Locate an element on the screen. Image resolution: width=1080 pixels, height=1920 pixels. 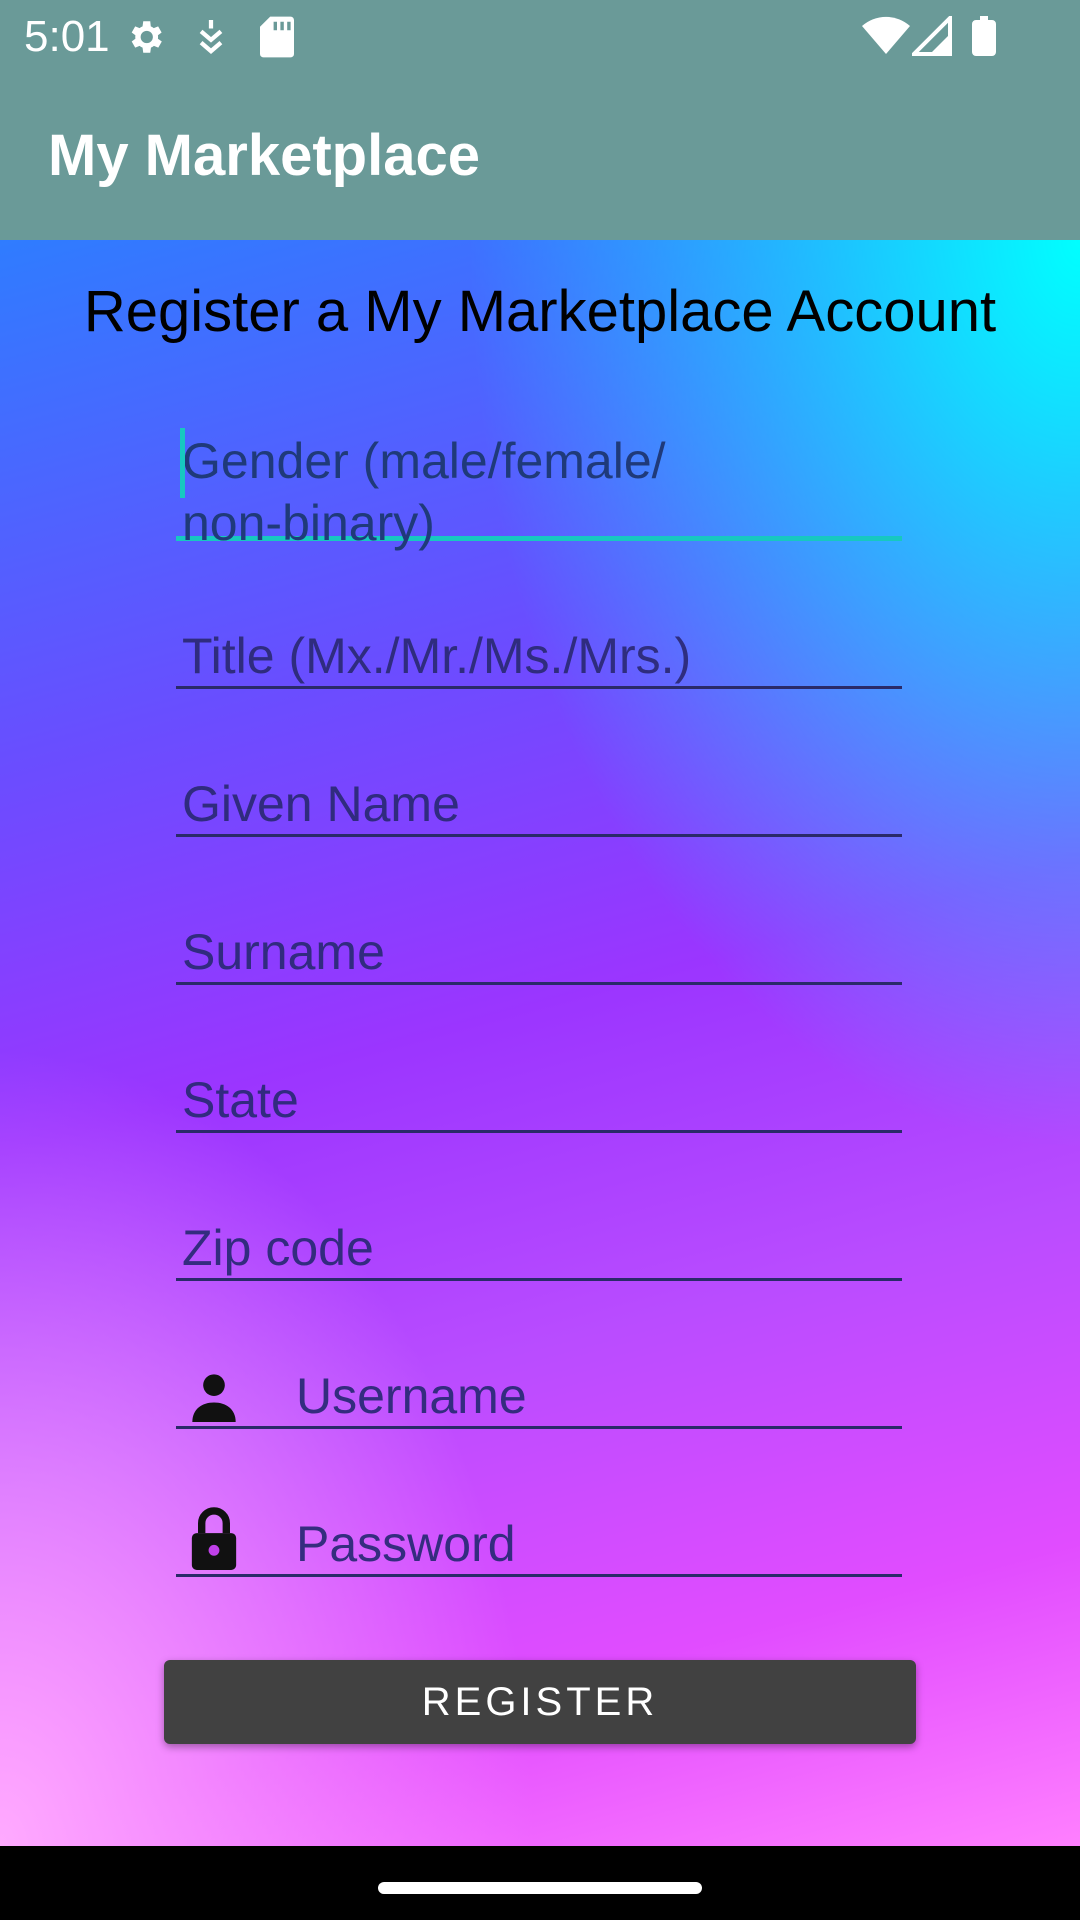
navigation-bar is located at coordinates (540, 1883).